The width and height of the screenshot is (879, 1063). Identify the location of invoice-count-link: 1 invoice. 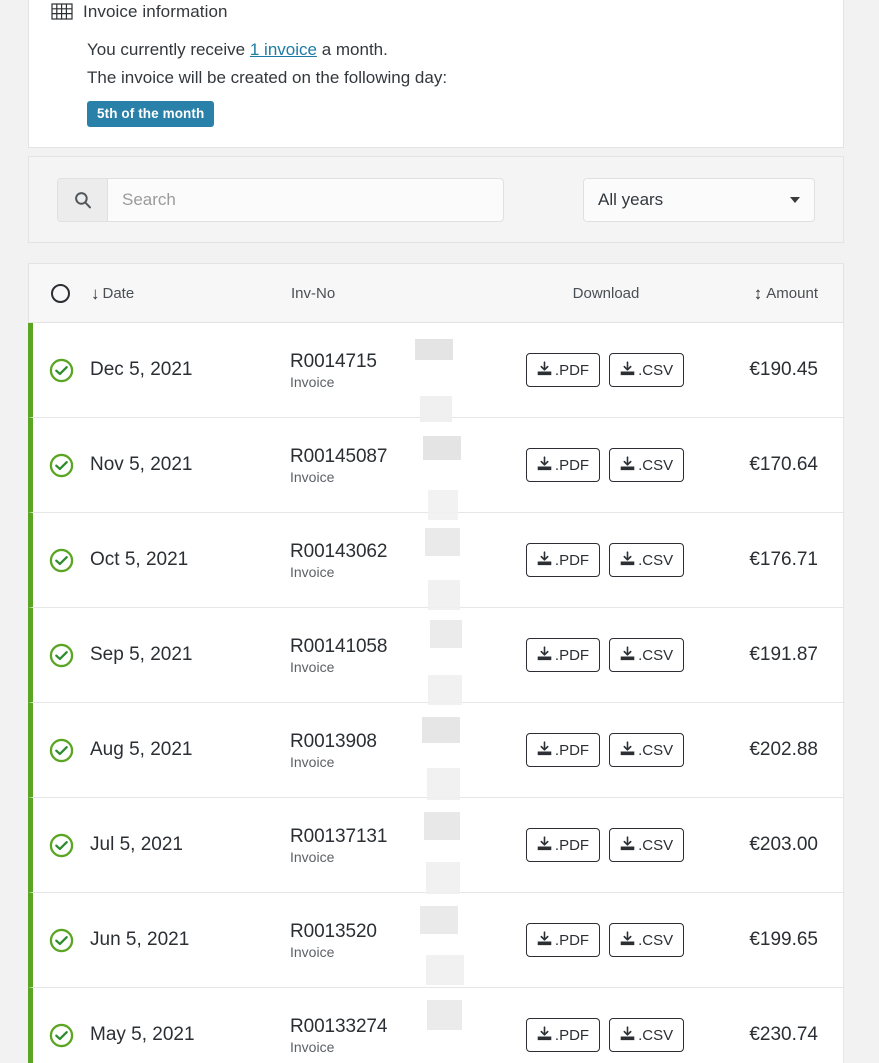
(283, 49).